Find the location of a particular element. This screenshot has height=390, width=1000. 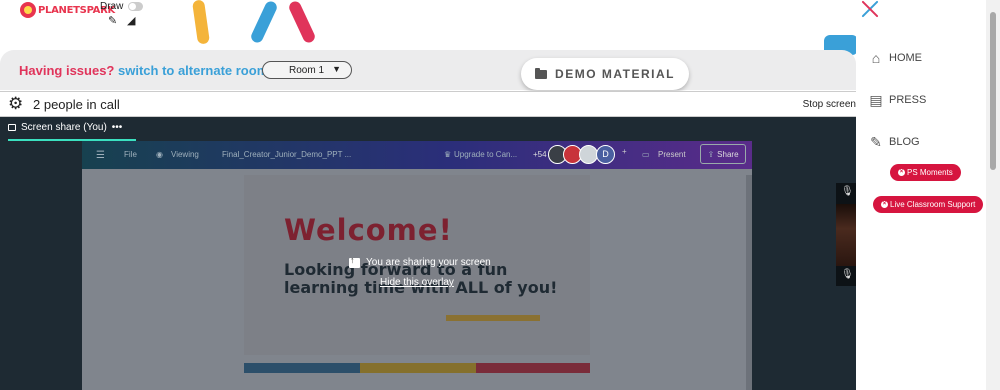

canva-scrollbar is located at coordinates (749, 282).